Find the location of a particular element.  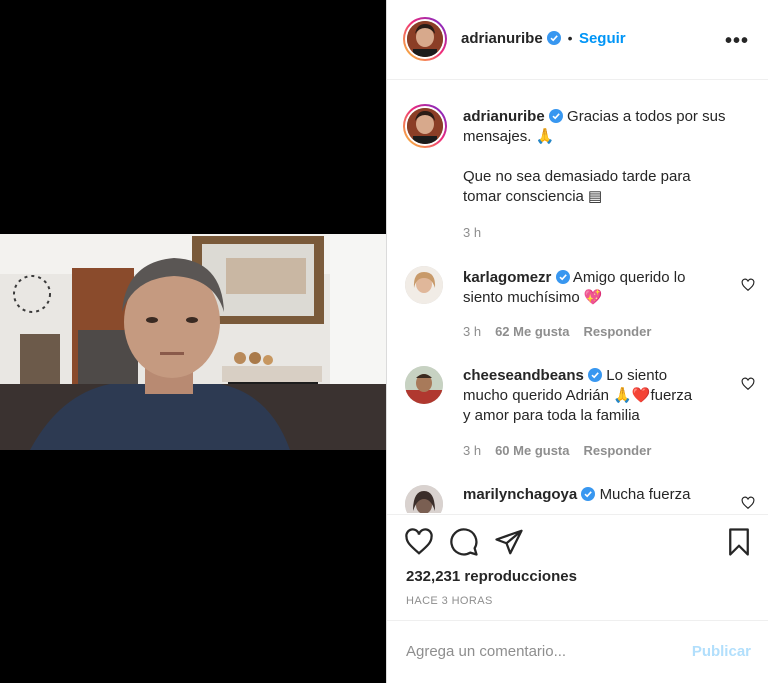

comment-meta: 3 h 60 Me gusta Responder is located at coordinates (557, 450).